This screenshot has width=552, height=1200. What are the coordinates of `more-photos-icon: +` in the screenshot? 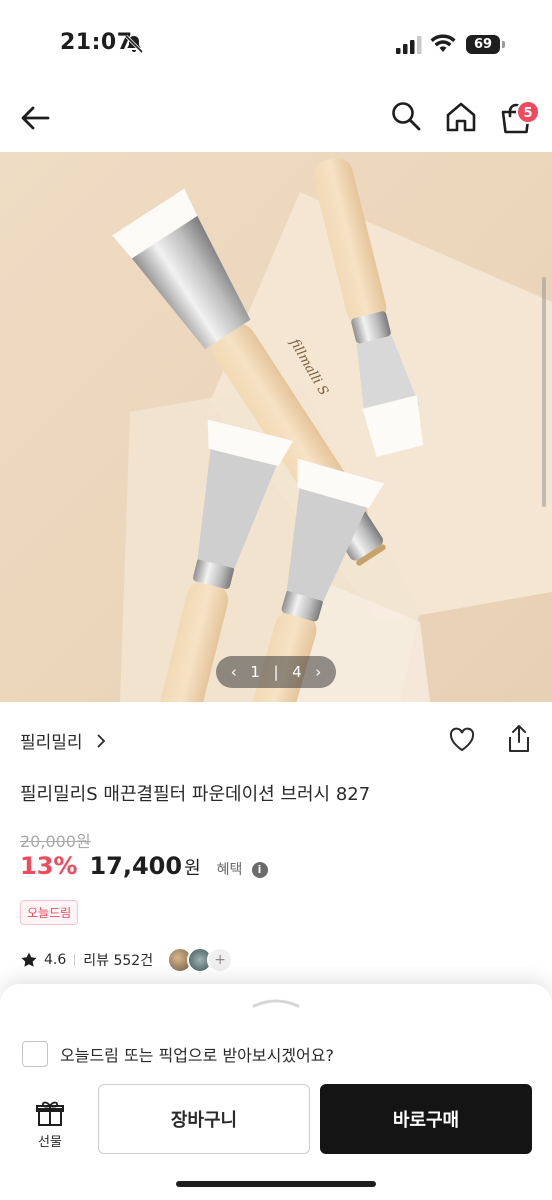 It's located at (220, 960).